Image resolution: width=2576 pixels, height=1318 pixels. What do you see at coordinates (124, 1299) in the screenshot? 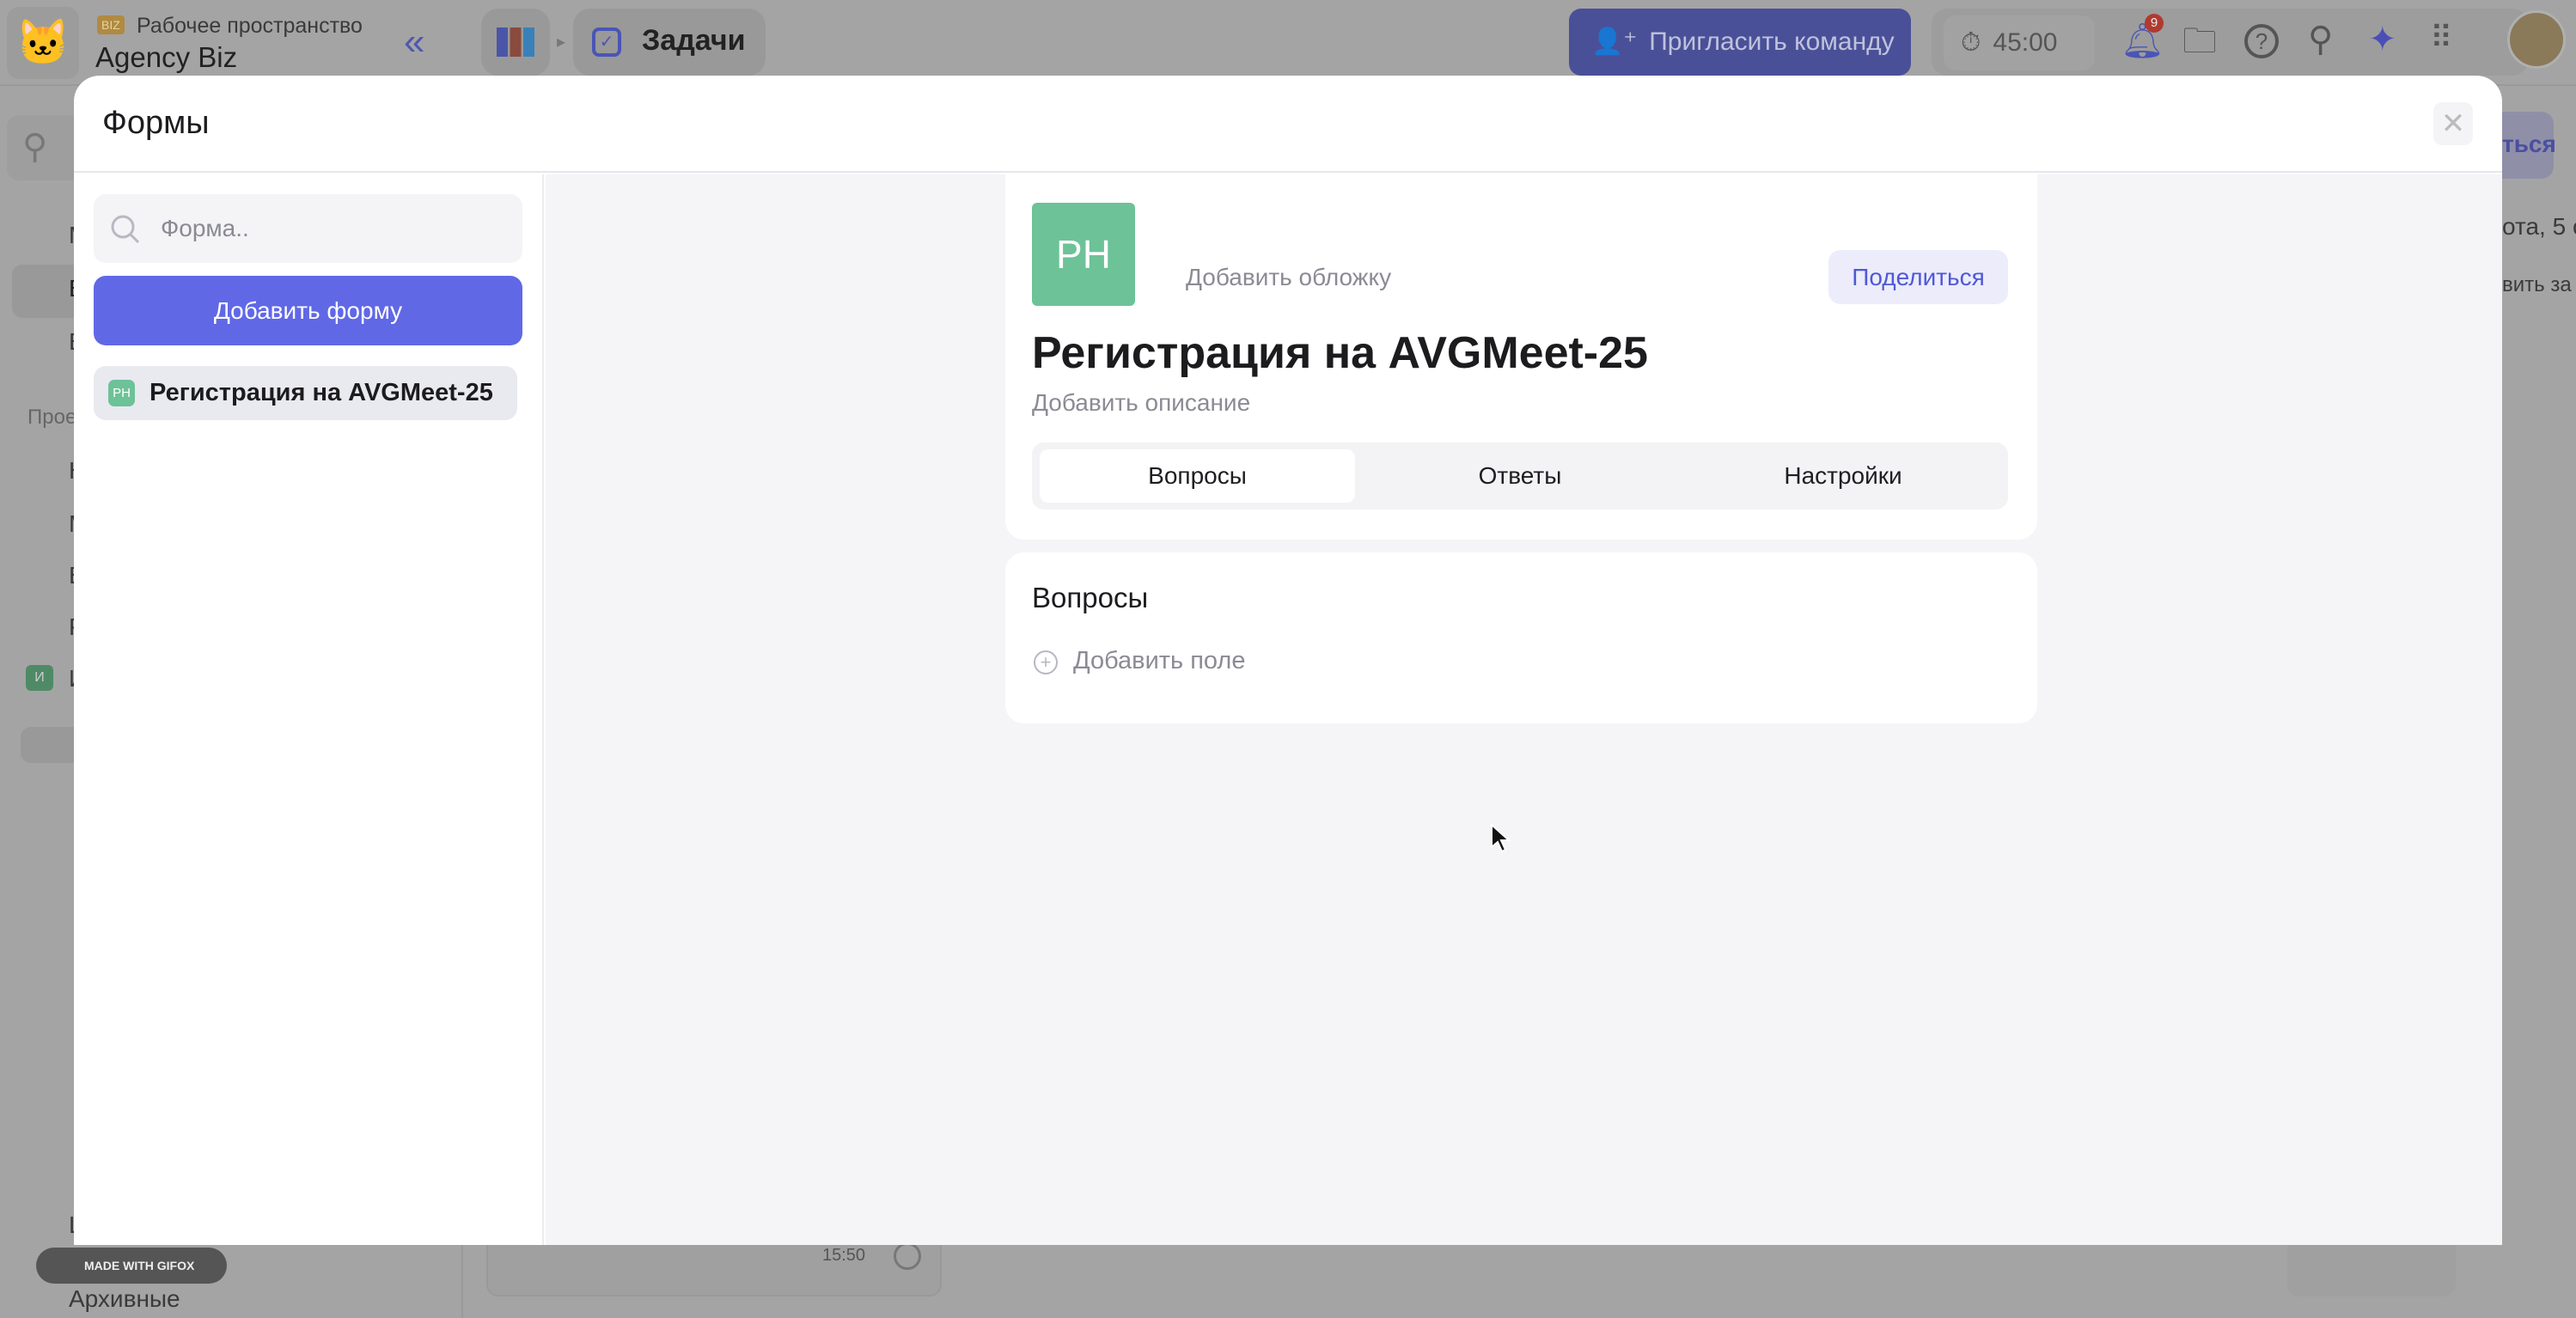
I see `sidebar-bottom-item: Архивные` at bounding box center [124, 1299].